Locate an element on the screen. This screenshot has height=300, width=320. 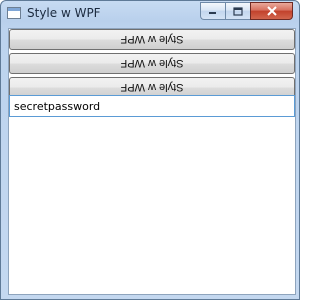
minimize-button is located at coordinates (212, 11).